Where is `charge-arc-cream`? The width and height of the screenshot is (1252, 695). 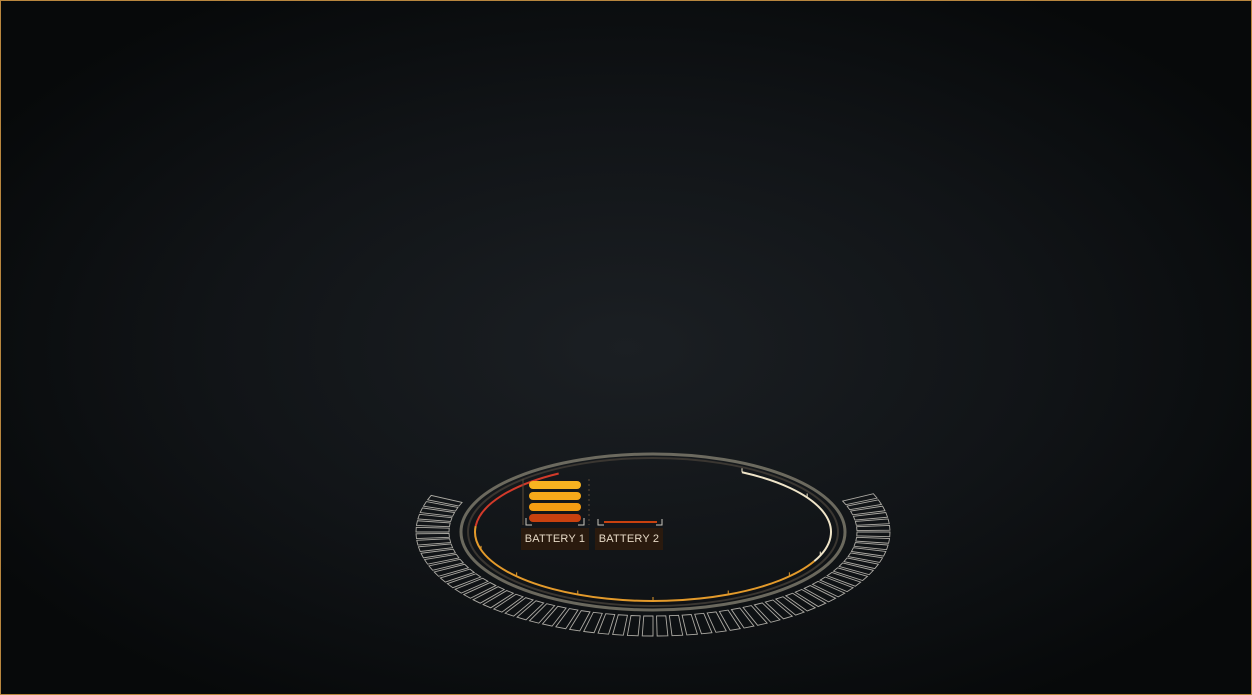
charge-arc-cream is located at coordinates (786, 516).